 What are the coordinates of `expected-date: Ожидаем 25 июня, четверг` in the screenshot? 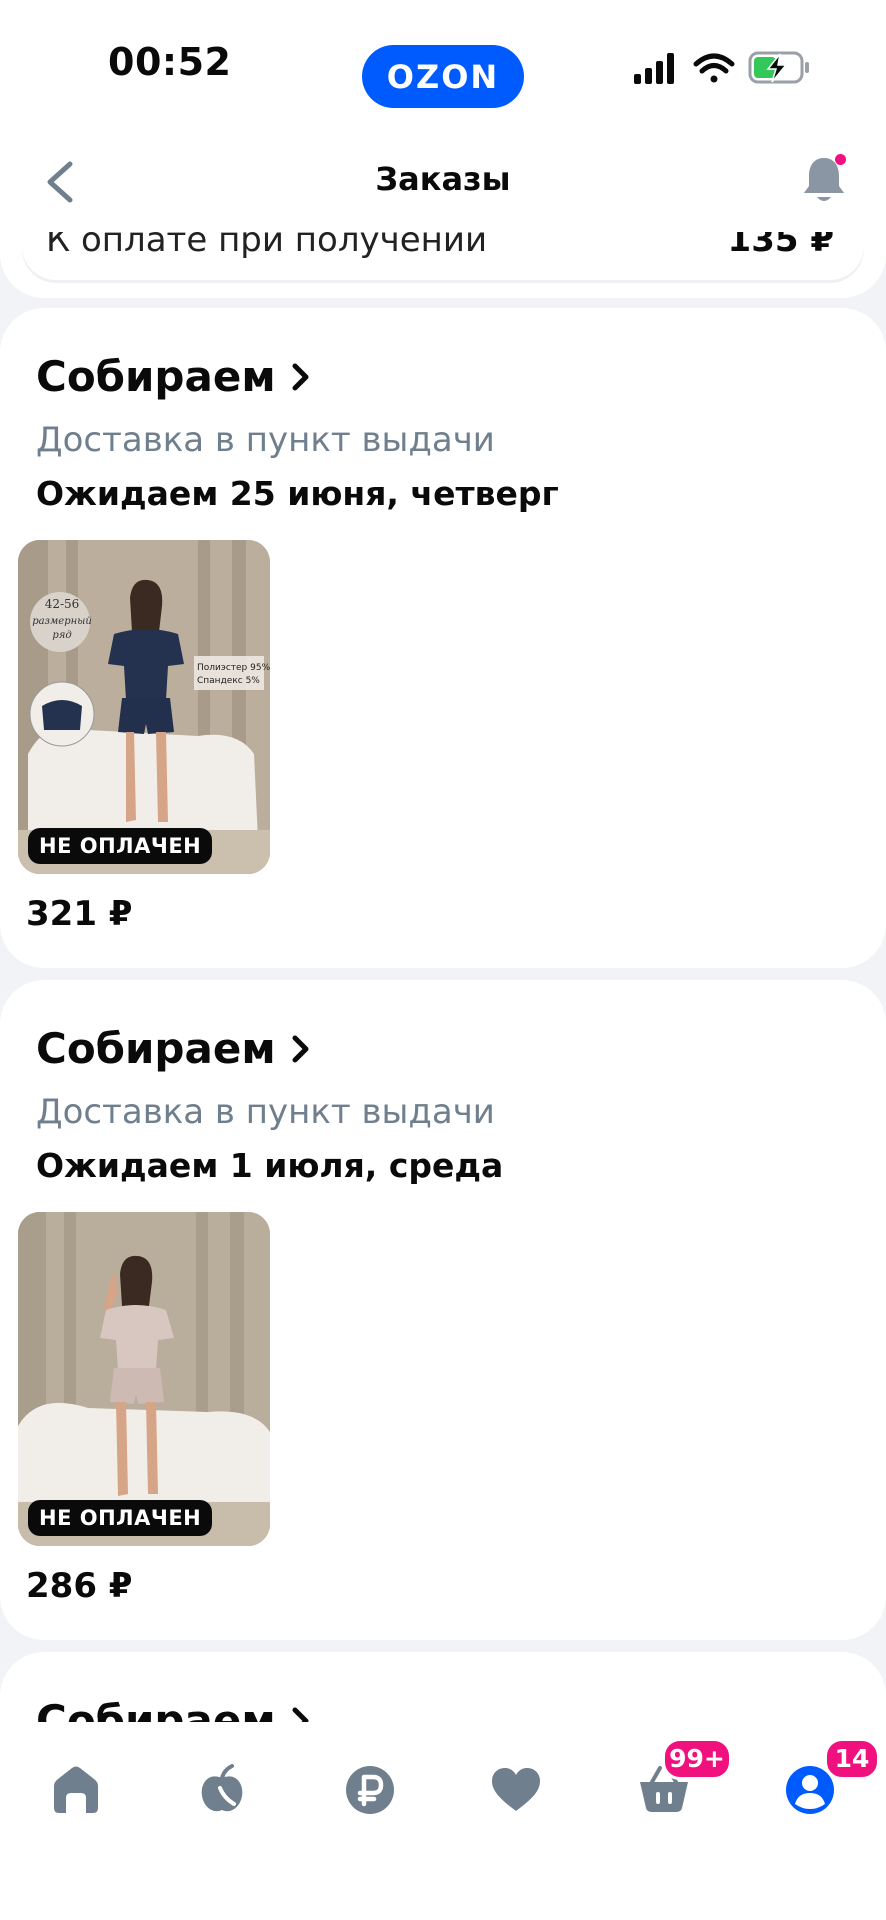 It's located at (297, 493).